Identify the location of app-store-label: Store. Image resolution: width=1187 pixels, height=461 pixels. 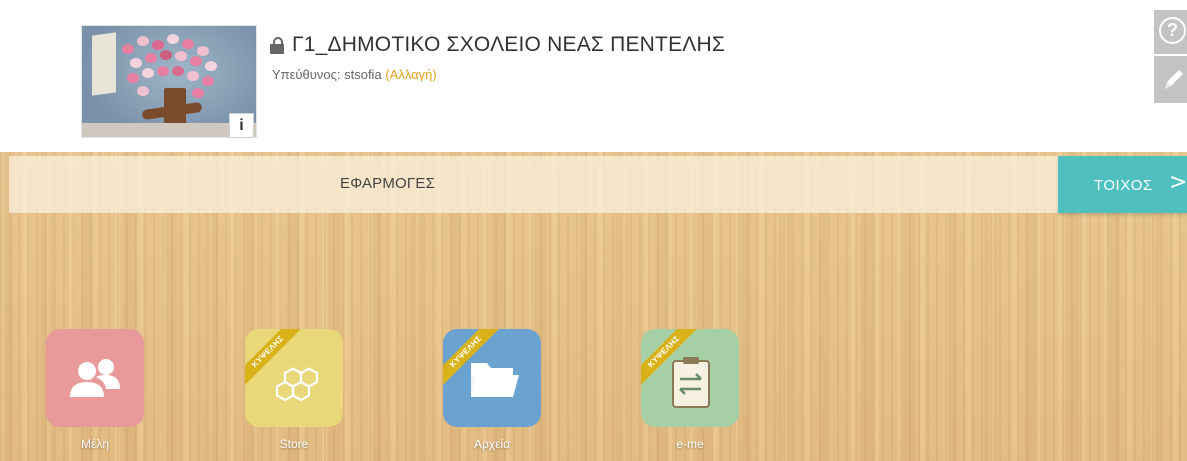
(294, 444).